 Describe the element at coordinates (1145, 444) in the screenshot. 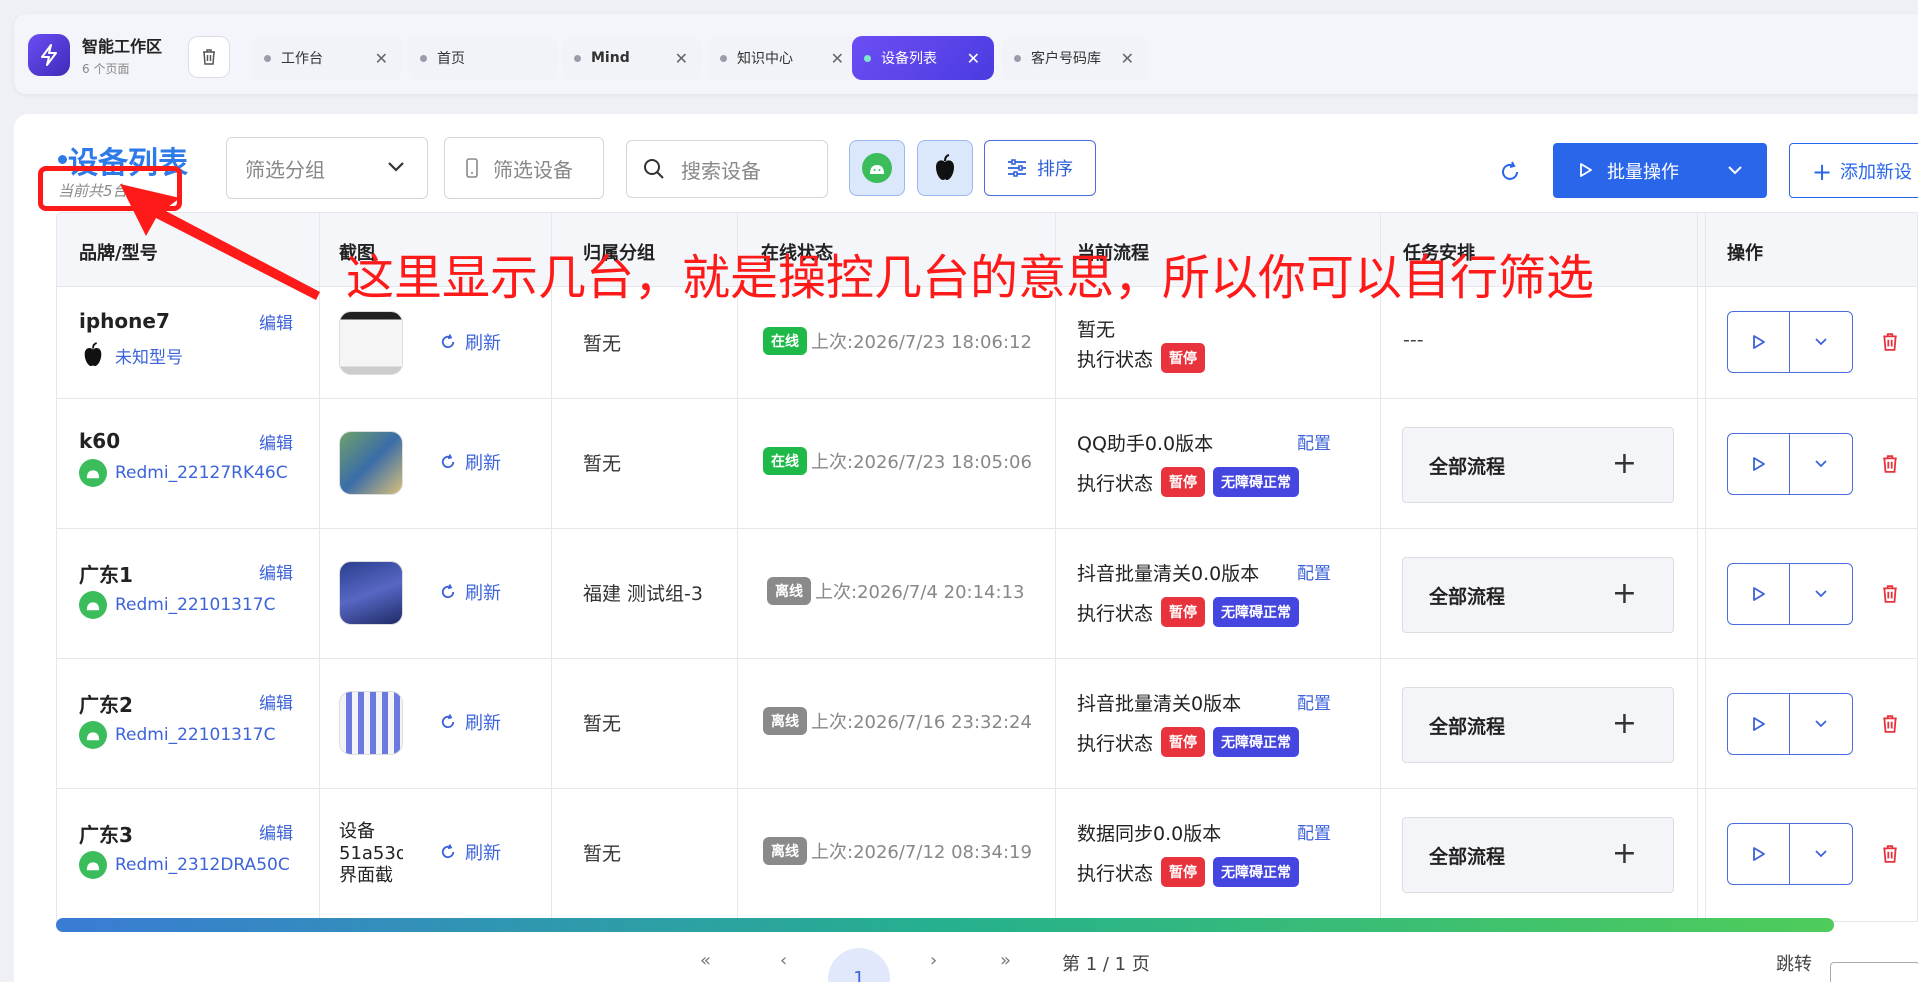

I see `current-flow: QQ助手0.0版本` at that location.